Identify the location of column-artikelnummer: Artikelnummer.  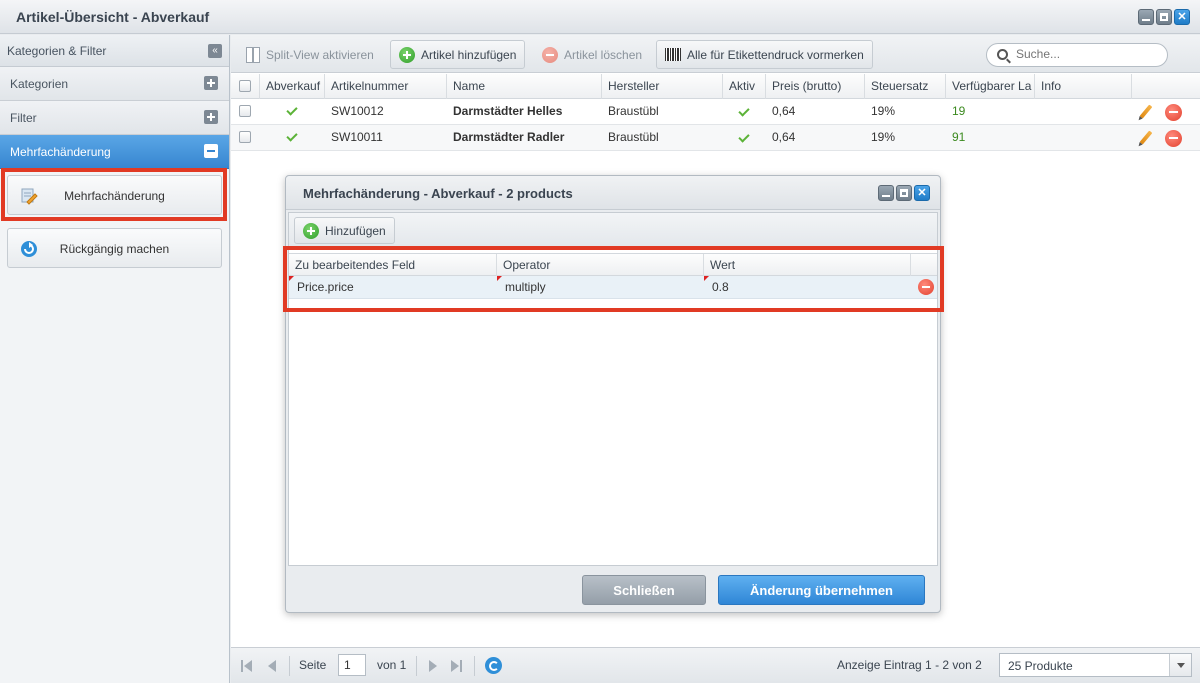
(386, 86).